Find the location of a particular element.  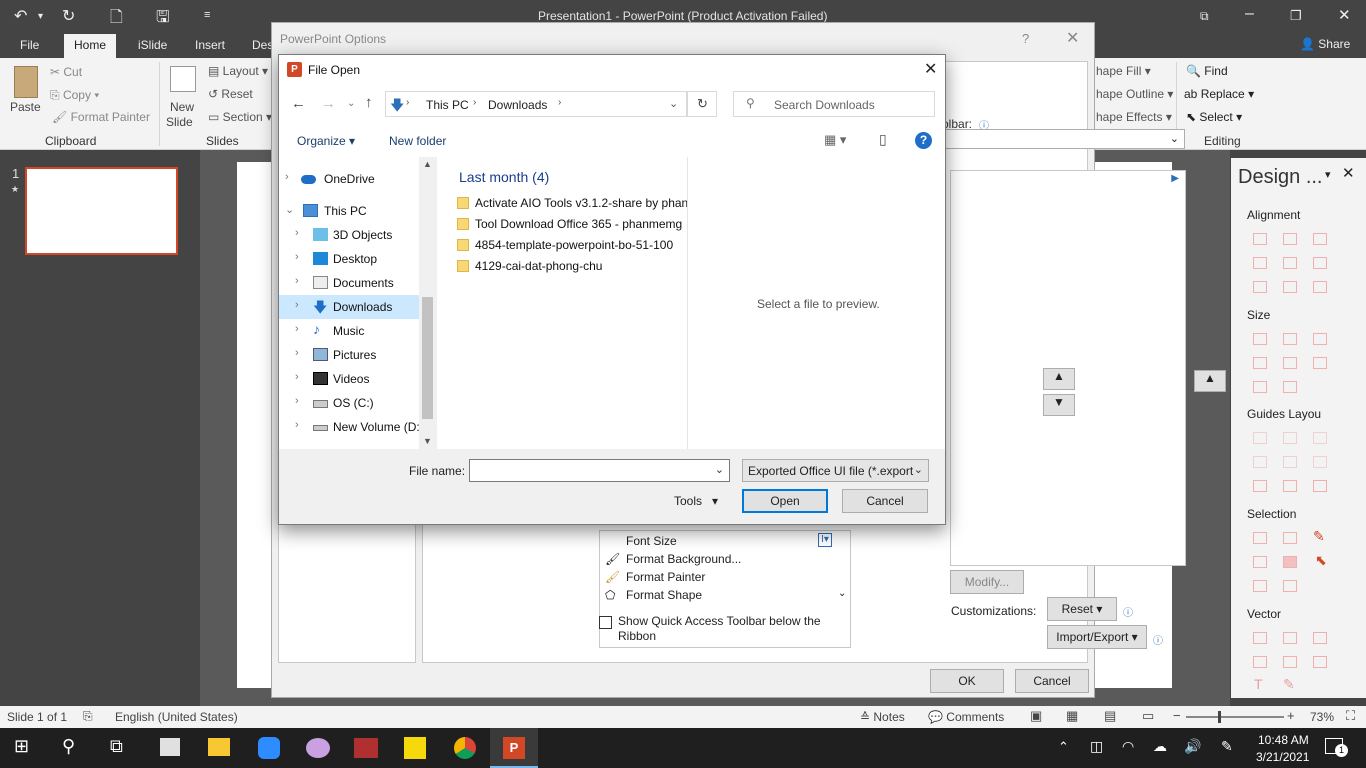

layout-button: ▤ Layout ▾ is located at coordinates (238, 71).